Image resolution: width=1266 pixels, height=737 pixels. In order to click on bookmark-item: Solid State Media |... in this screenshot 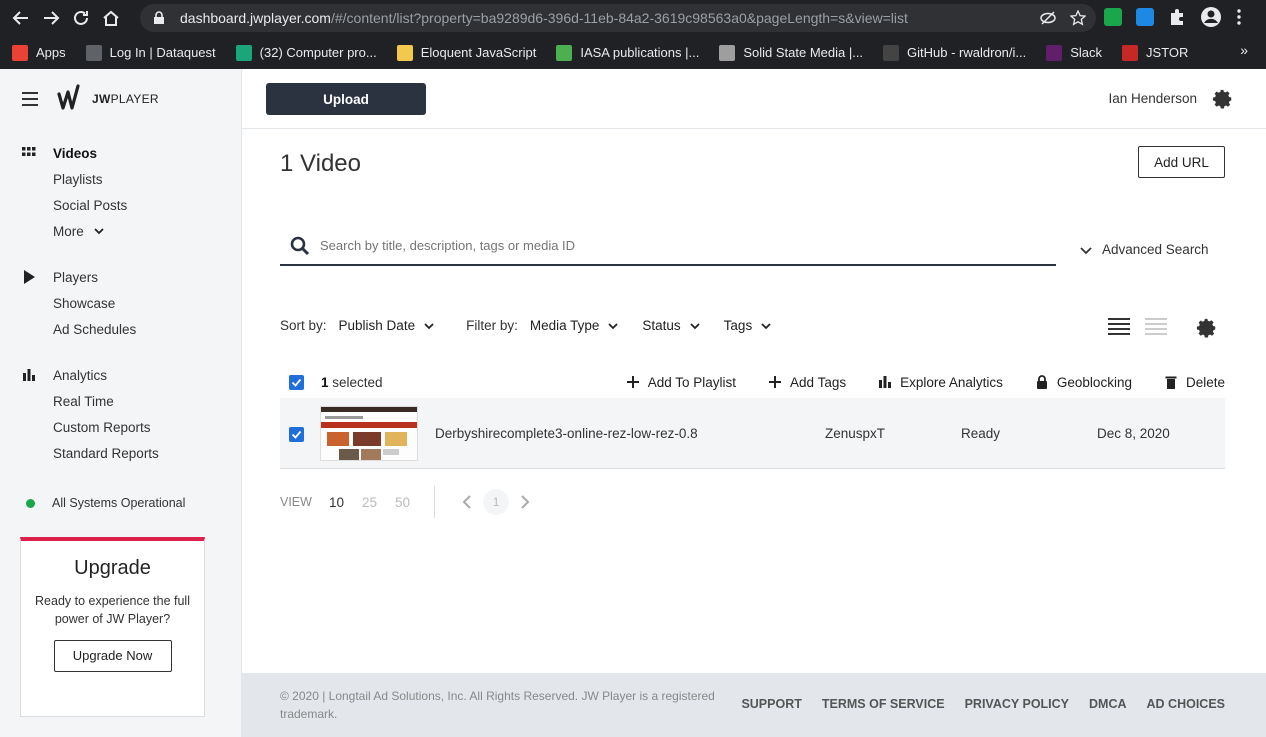, I will do `click(791, 52)`.